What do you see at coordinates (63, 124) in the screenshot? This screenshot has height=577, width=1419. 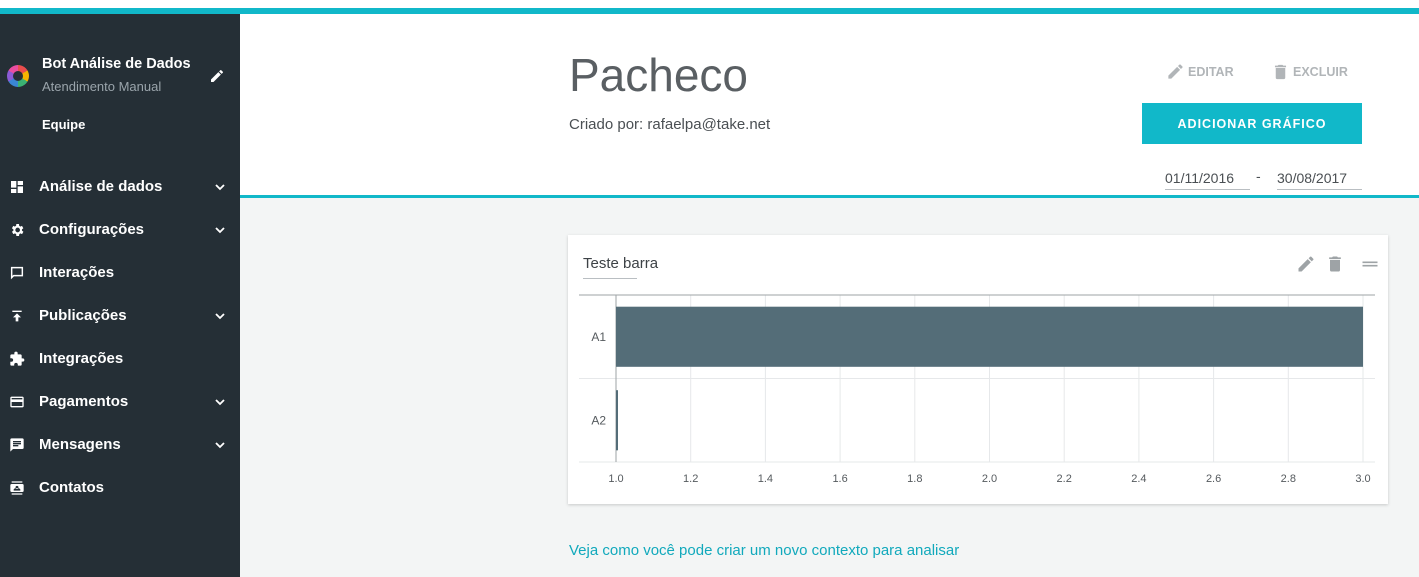 I see `team-link: Equipe` at bounding box center [63, 124].